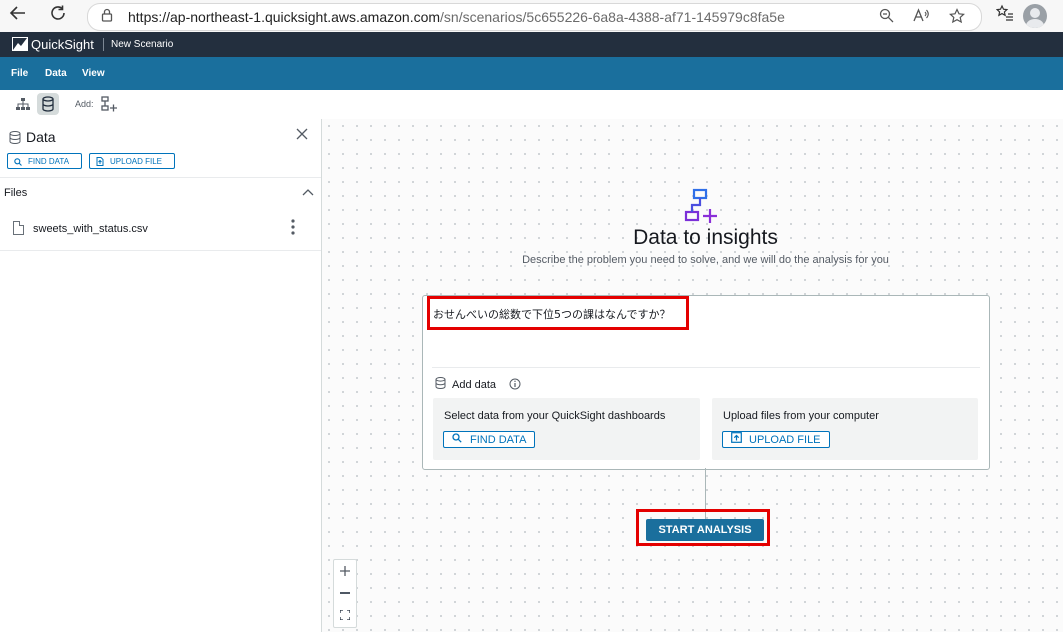 This screenshot has height=632, width=1063. Describe the element at coordinates (20, 44) in the screenshot. I see `quicksight-logo-icon` at that location.